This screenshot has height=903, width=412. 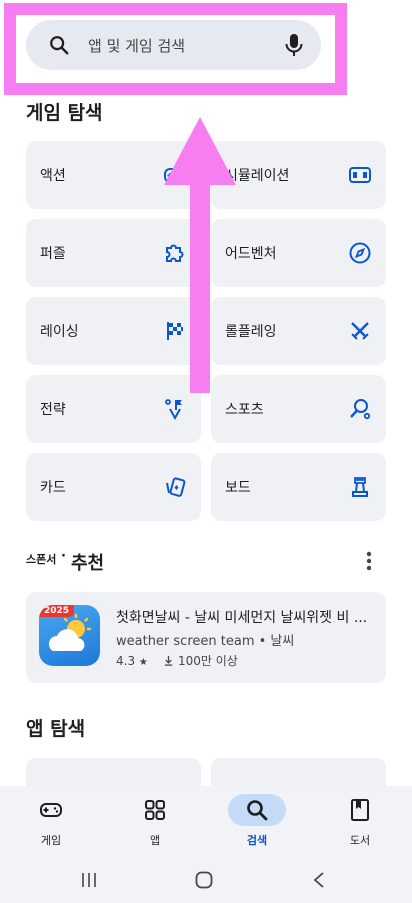 What do you see at coordinates (200, 255) in the screenshot?
I see `up-arrow-annotation` at bounding box center [200, 255].